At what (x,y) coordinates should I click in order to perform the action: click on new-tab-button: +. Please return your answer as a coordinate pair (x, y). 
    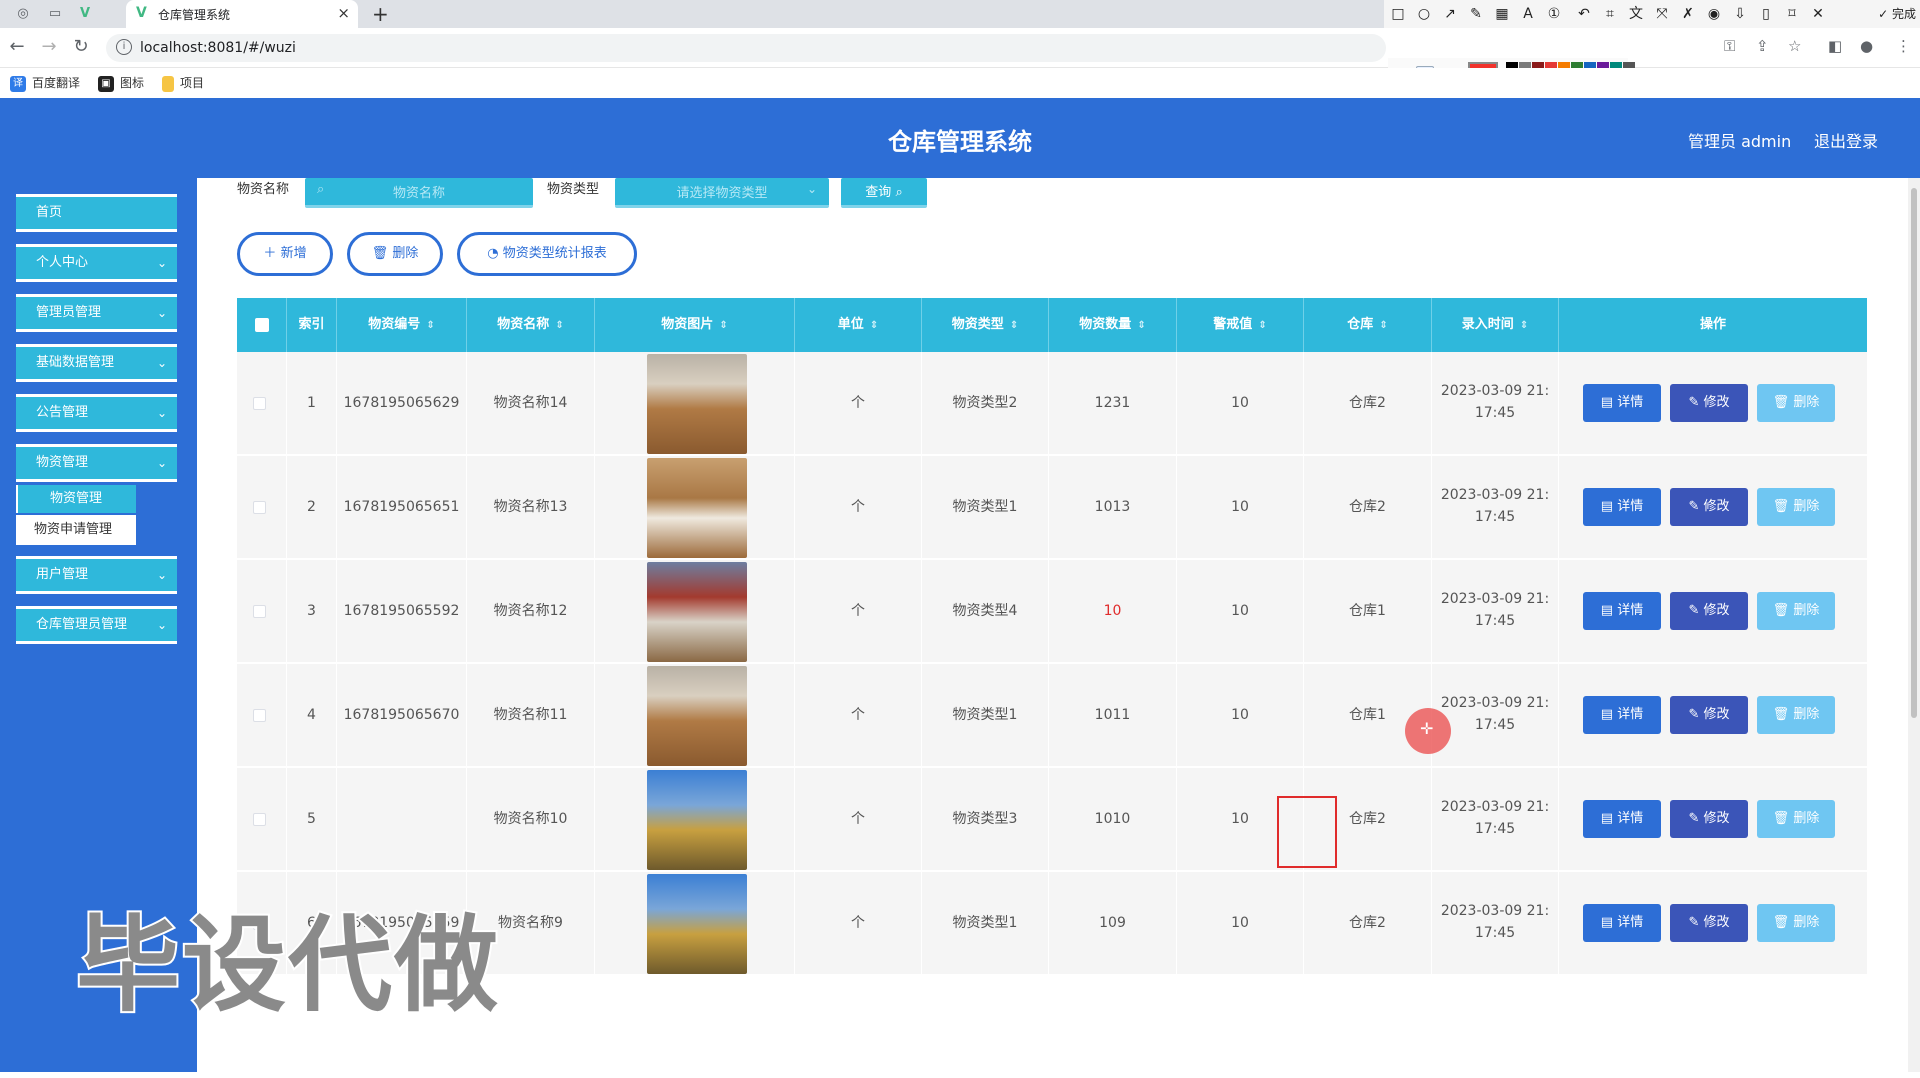
    Looking at the image, I should click on (380, 14).